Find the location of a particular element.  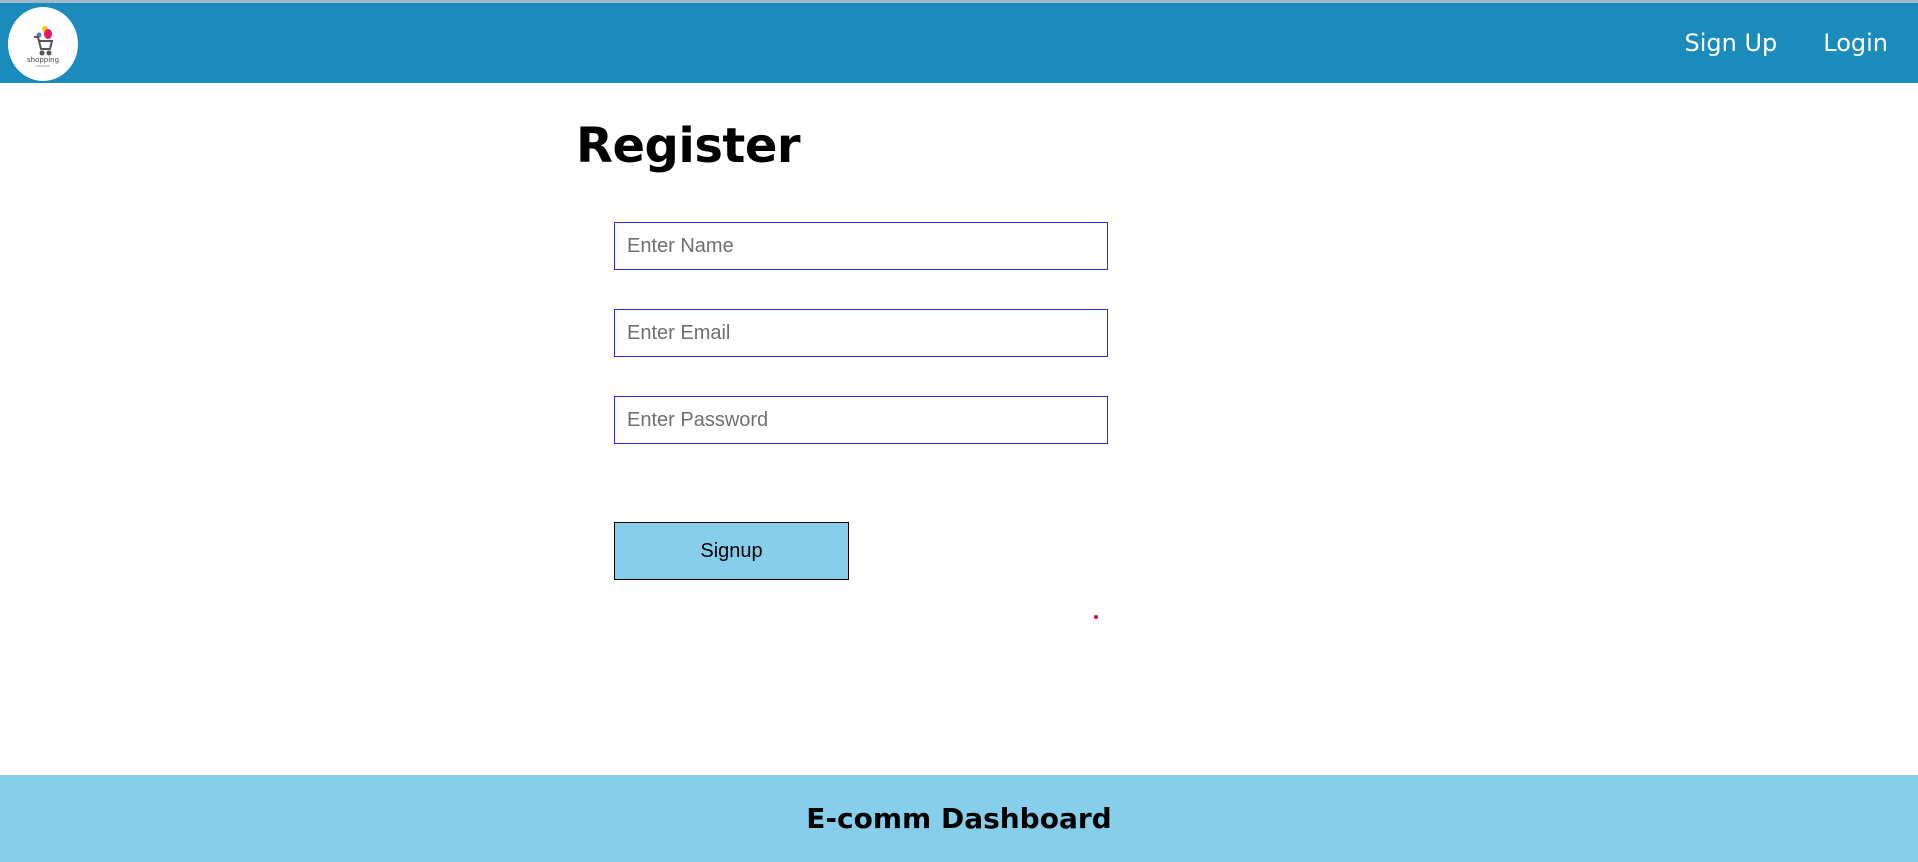

footer: E-comm Dashboard is located at coordinates (959, 818).